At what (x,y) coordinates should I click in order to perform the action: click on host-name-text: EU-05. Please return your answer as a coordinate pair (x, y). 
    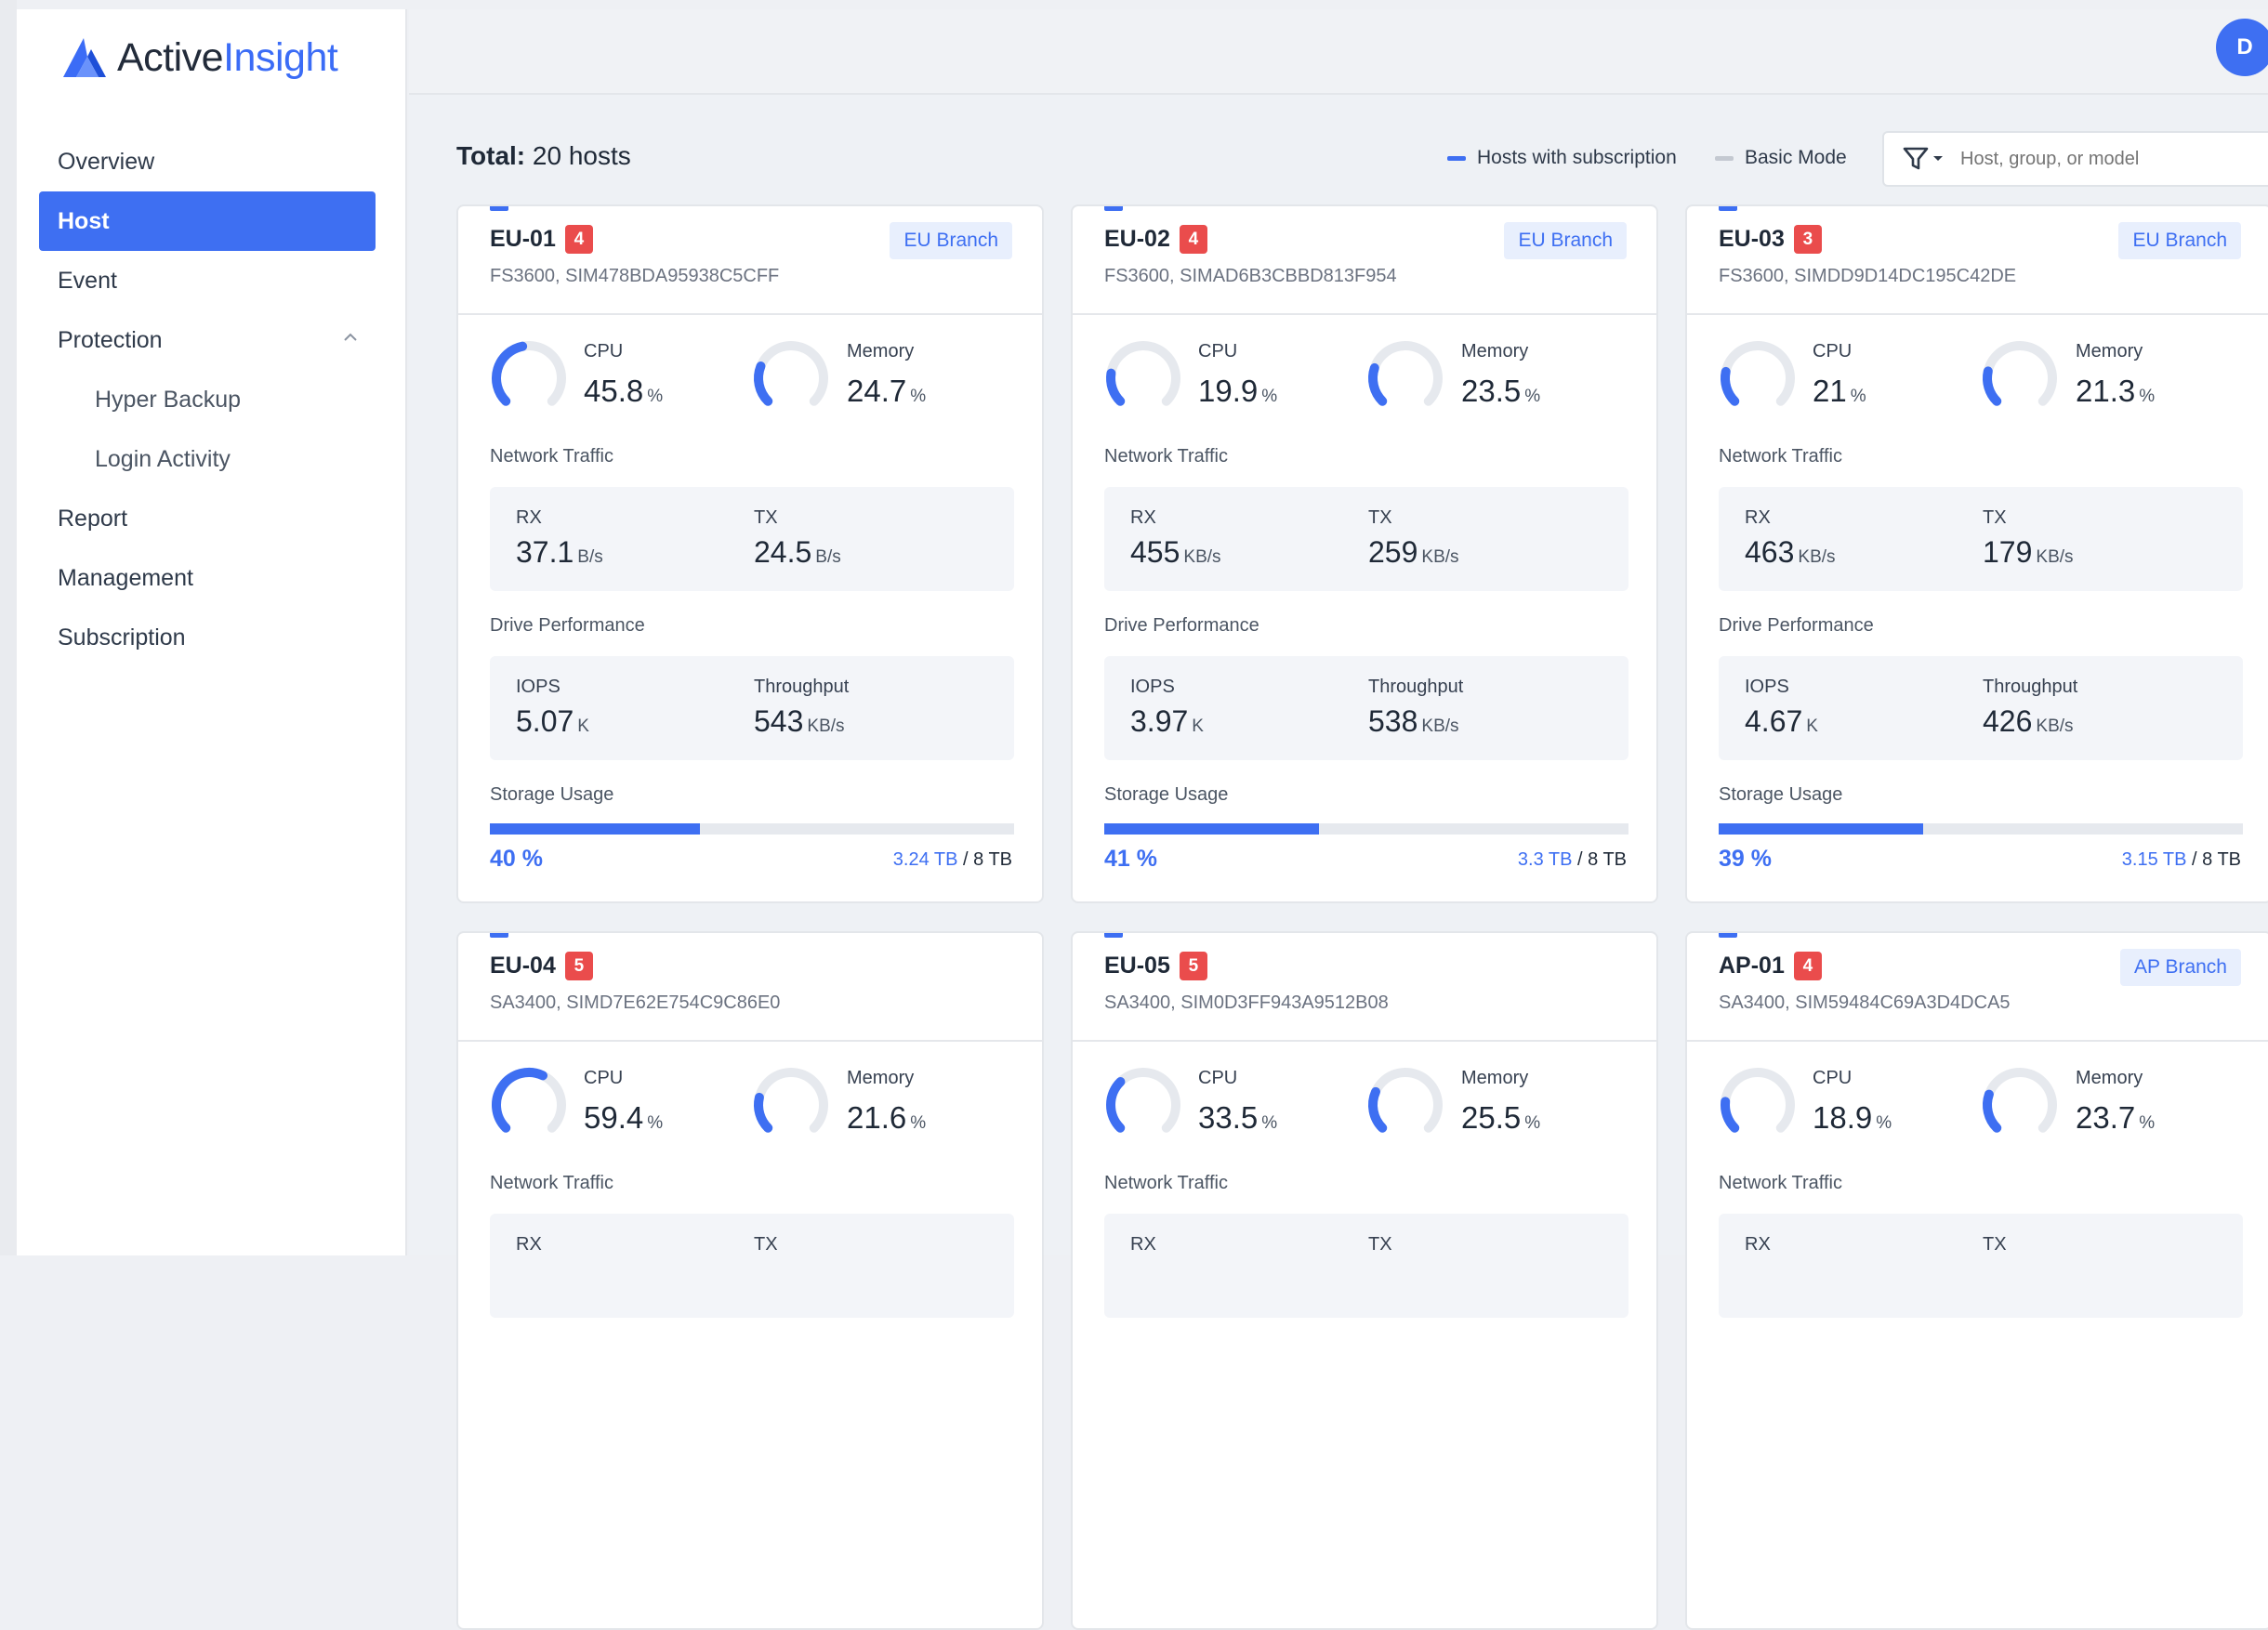
    Looking at the image, I should click on (1137, 966).